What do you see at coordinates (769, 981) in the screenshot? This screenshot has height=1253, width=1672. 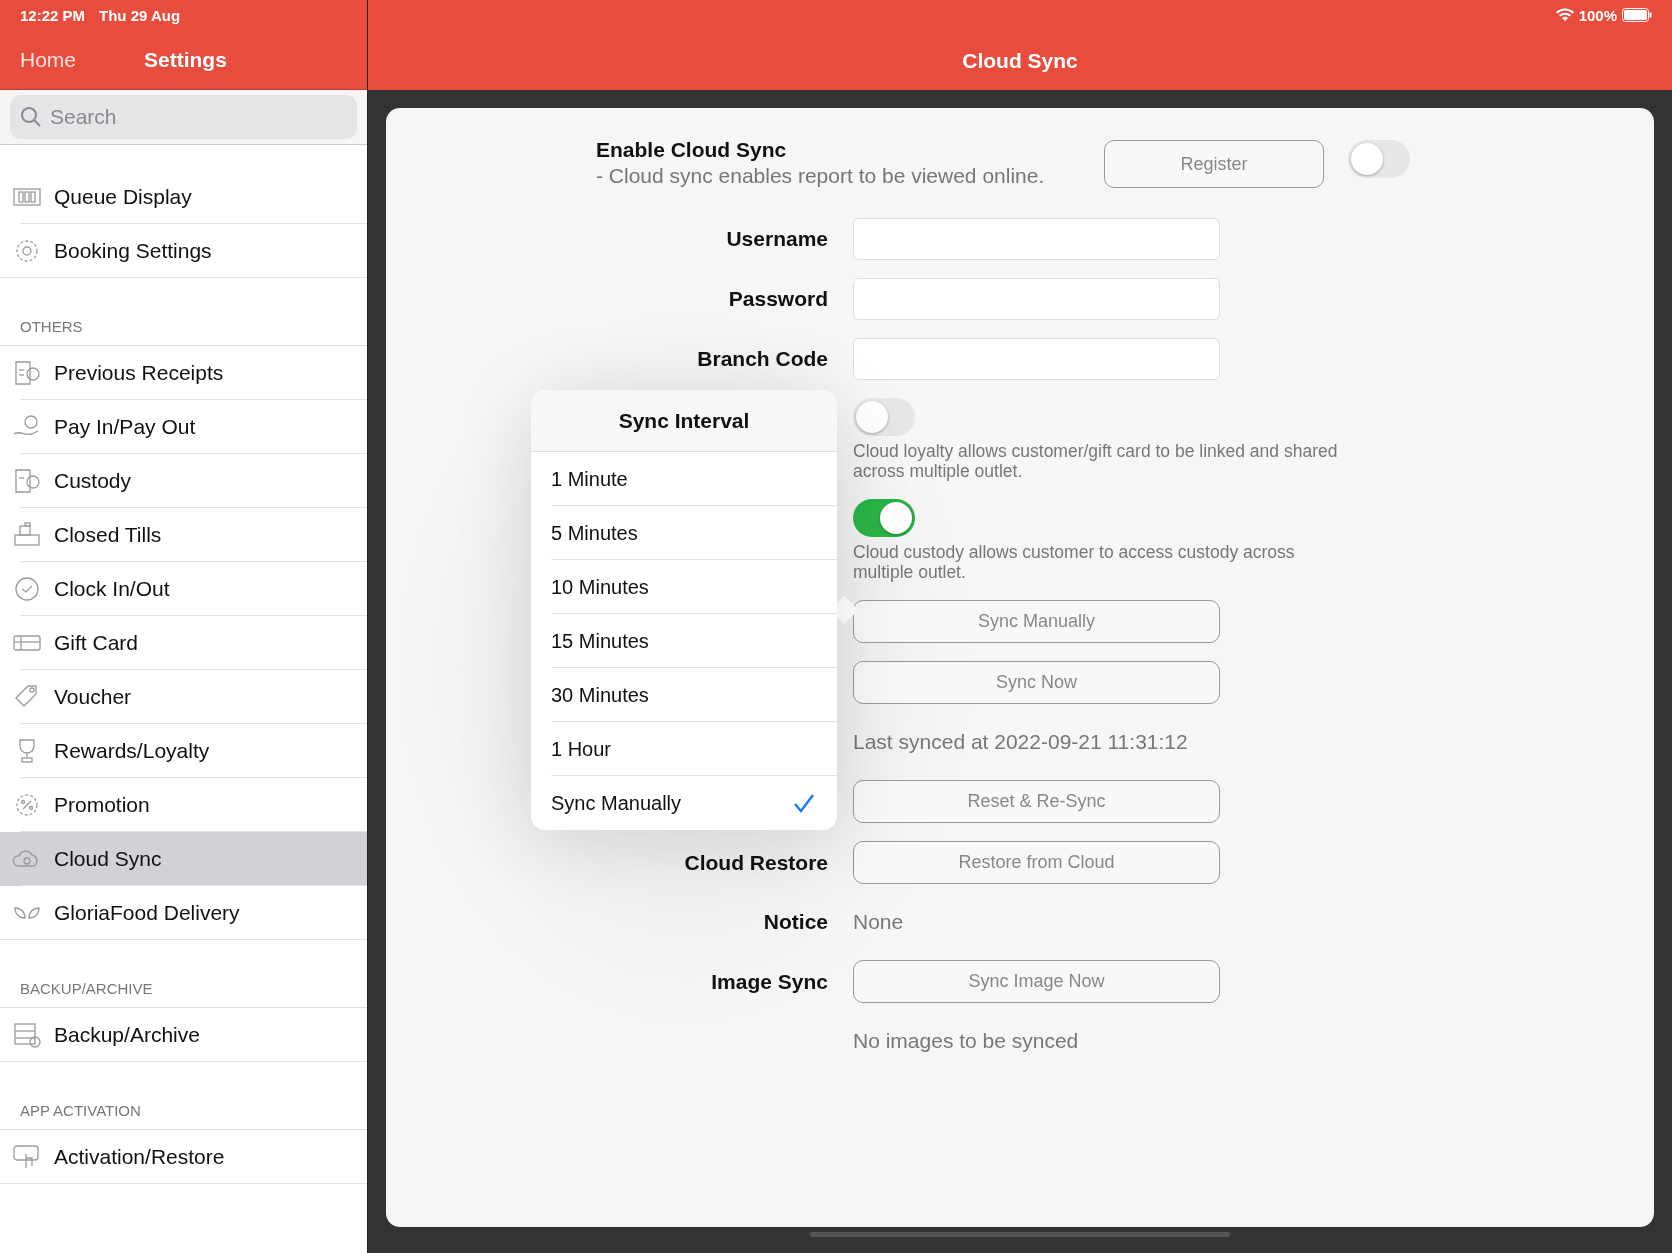 I see `field-label: Image Sync` at bounding box center [769, 981].